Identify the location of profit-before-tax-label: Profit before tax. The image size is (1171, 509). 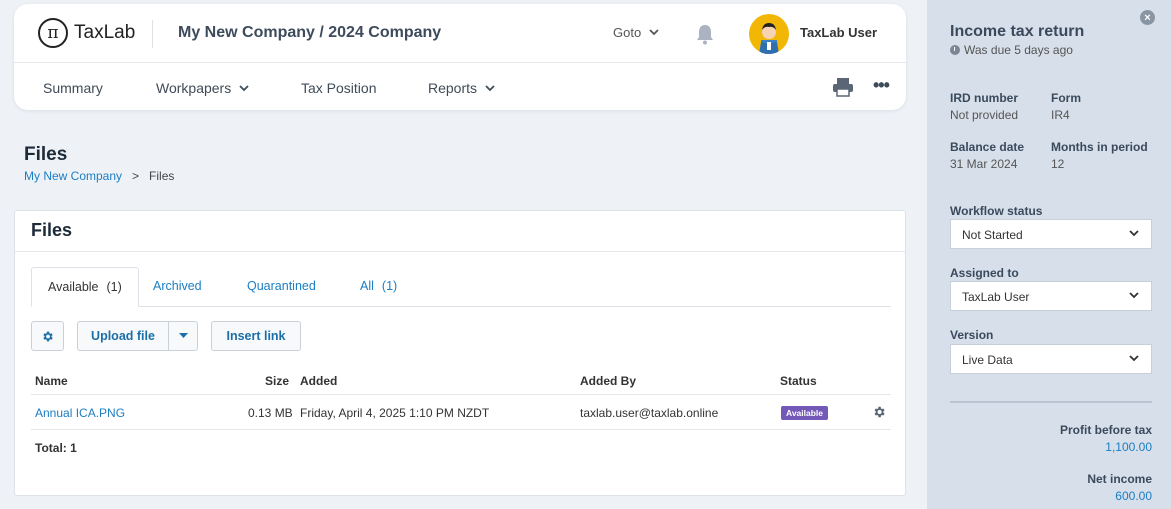
(1105, 430).